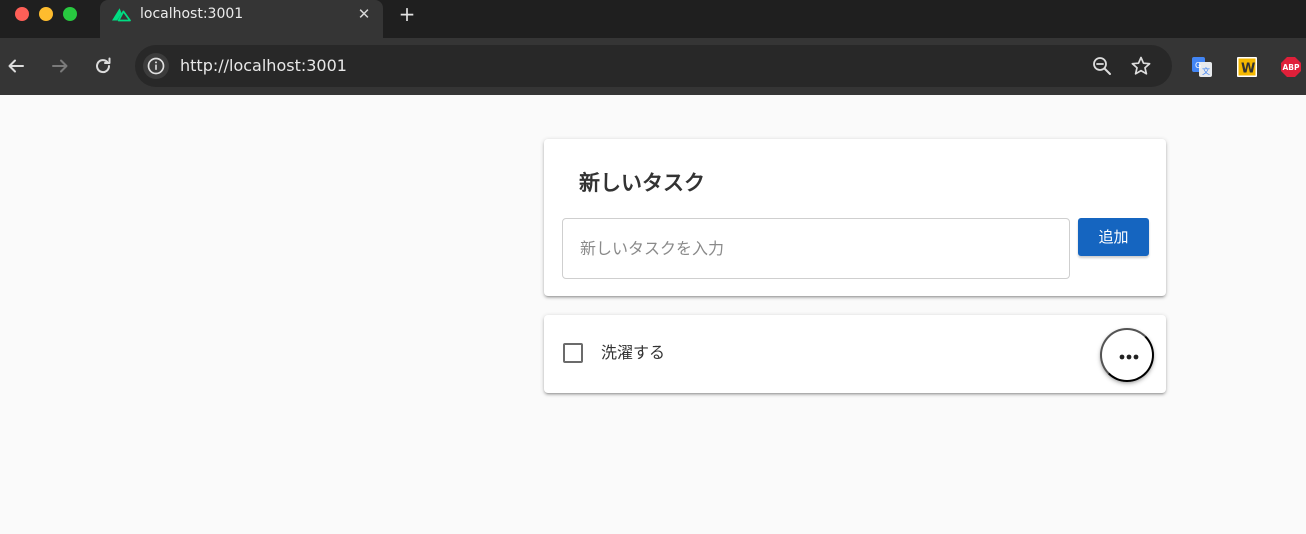 The height and width of the screenshot is (534, 1306). I want to click on forward-arrow-icon, so click(60, 66).